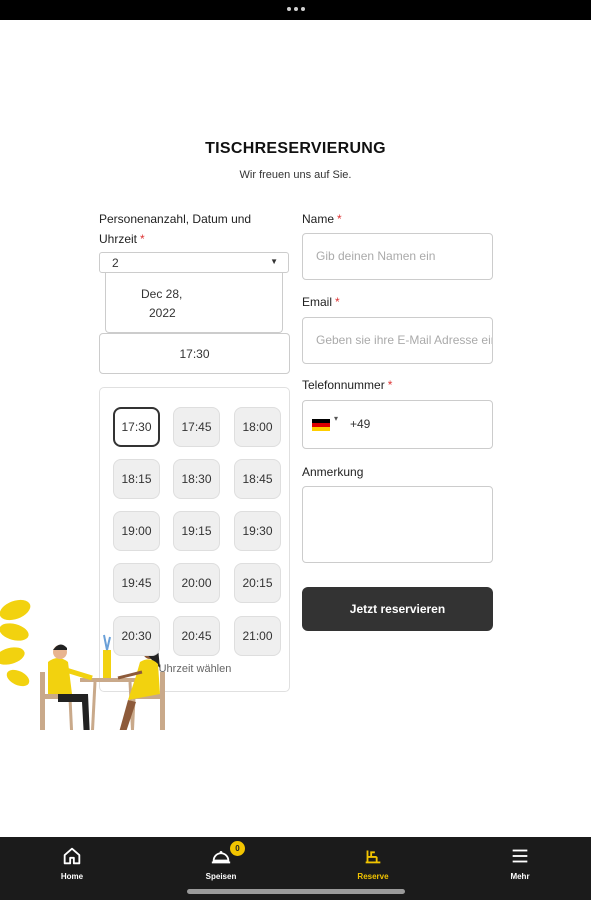  What do you see at coordinates (141, 686) in the screenshot?
I see `woman-figure` at bounding box center [141, 686].